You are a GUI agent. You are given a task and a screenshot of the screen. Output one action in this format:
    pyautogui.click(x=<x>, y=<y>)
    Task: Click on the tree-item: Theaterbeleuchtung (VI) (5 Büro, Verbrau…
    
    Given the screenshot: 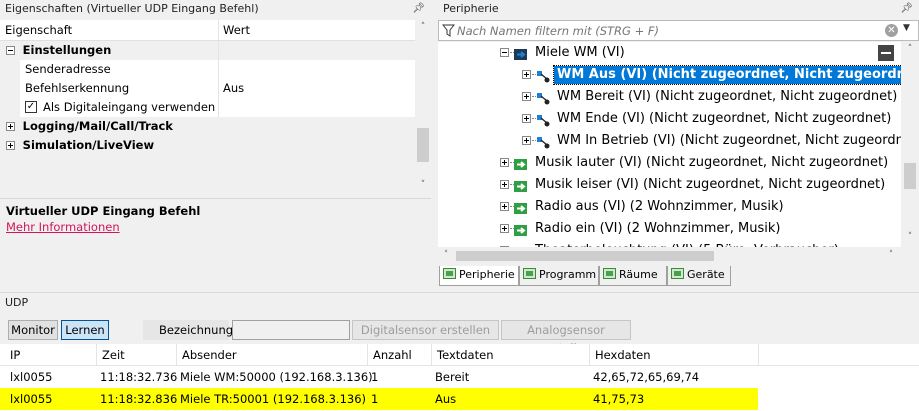 What is the action you would take?
    pyautogui.click(x=669, y=243)
    